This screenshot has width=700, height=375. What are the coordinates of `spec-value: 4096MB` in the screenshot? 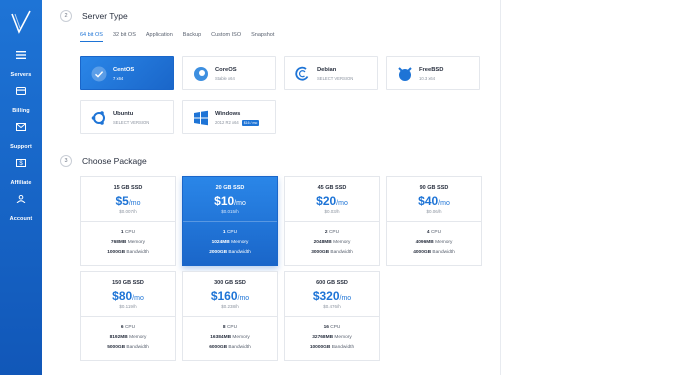 It's located at (424, 242).